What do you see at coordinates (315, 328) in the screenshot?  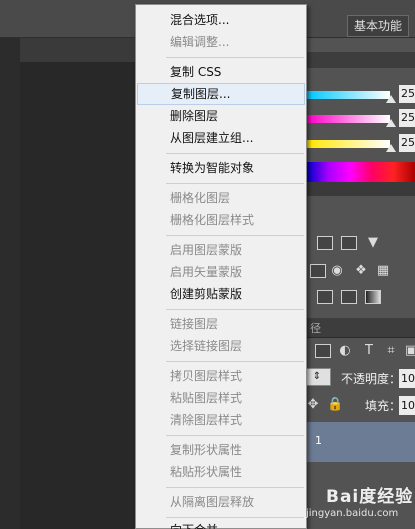 I see `tab-label: 径` at bounding box center [315, 328].